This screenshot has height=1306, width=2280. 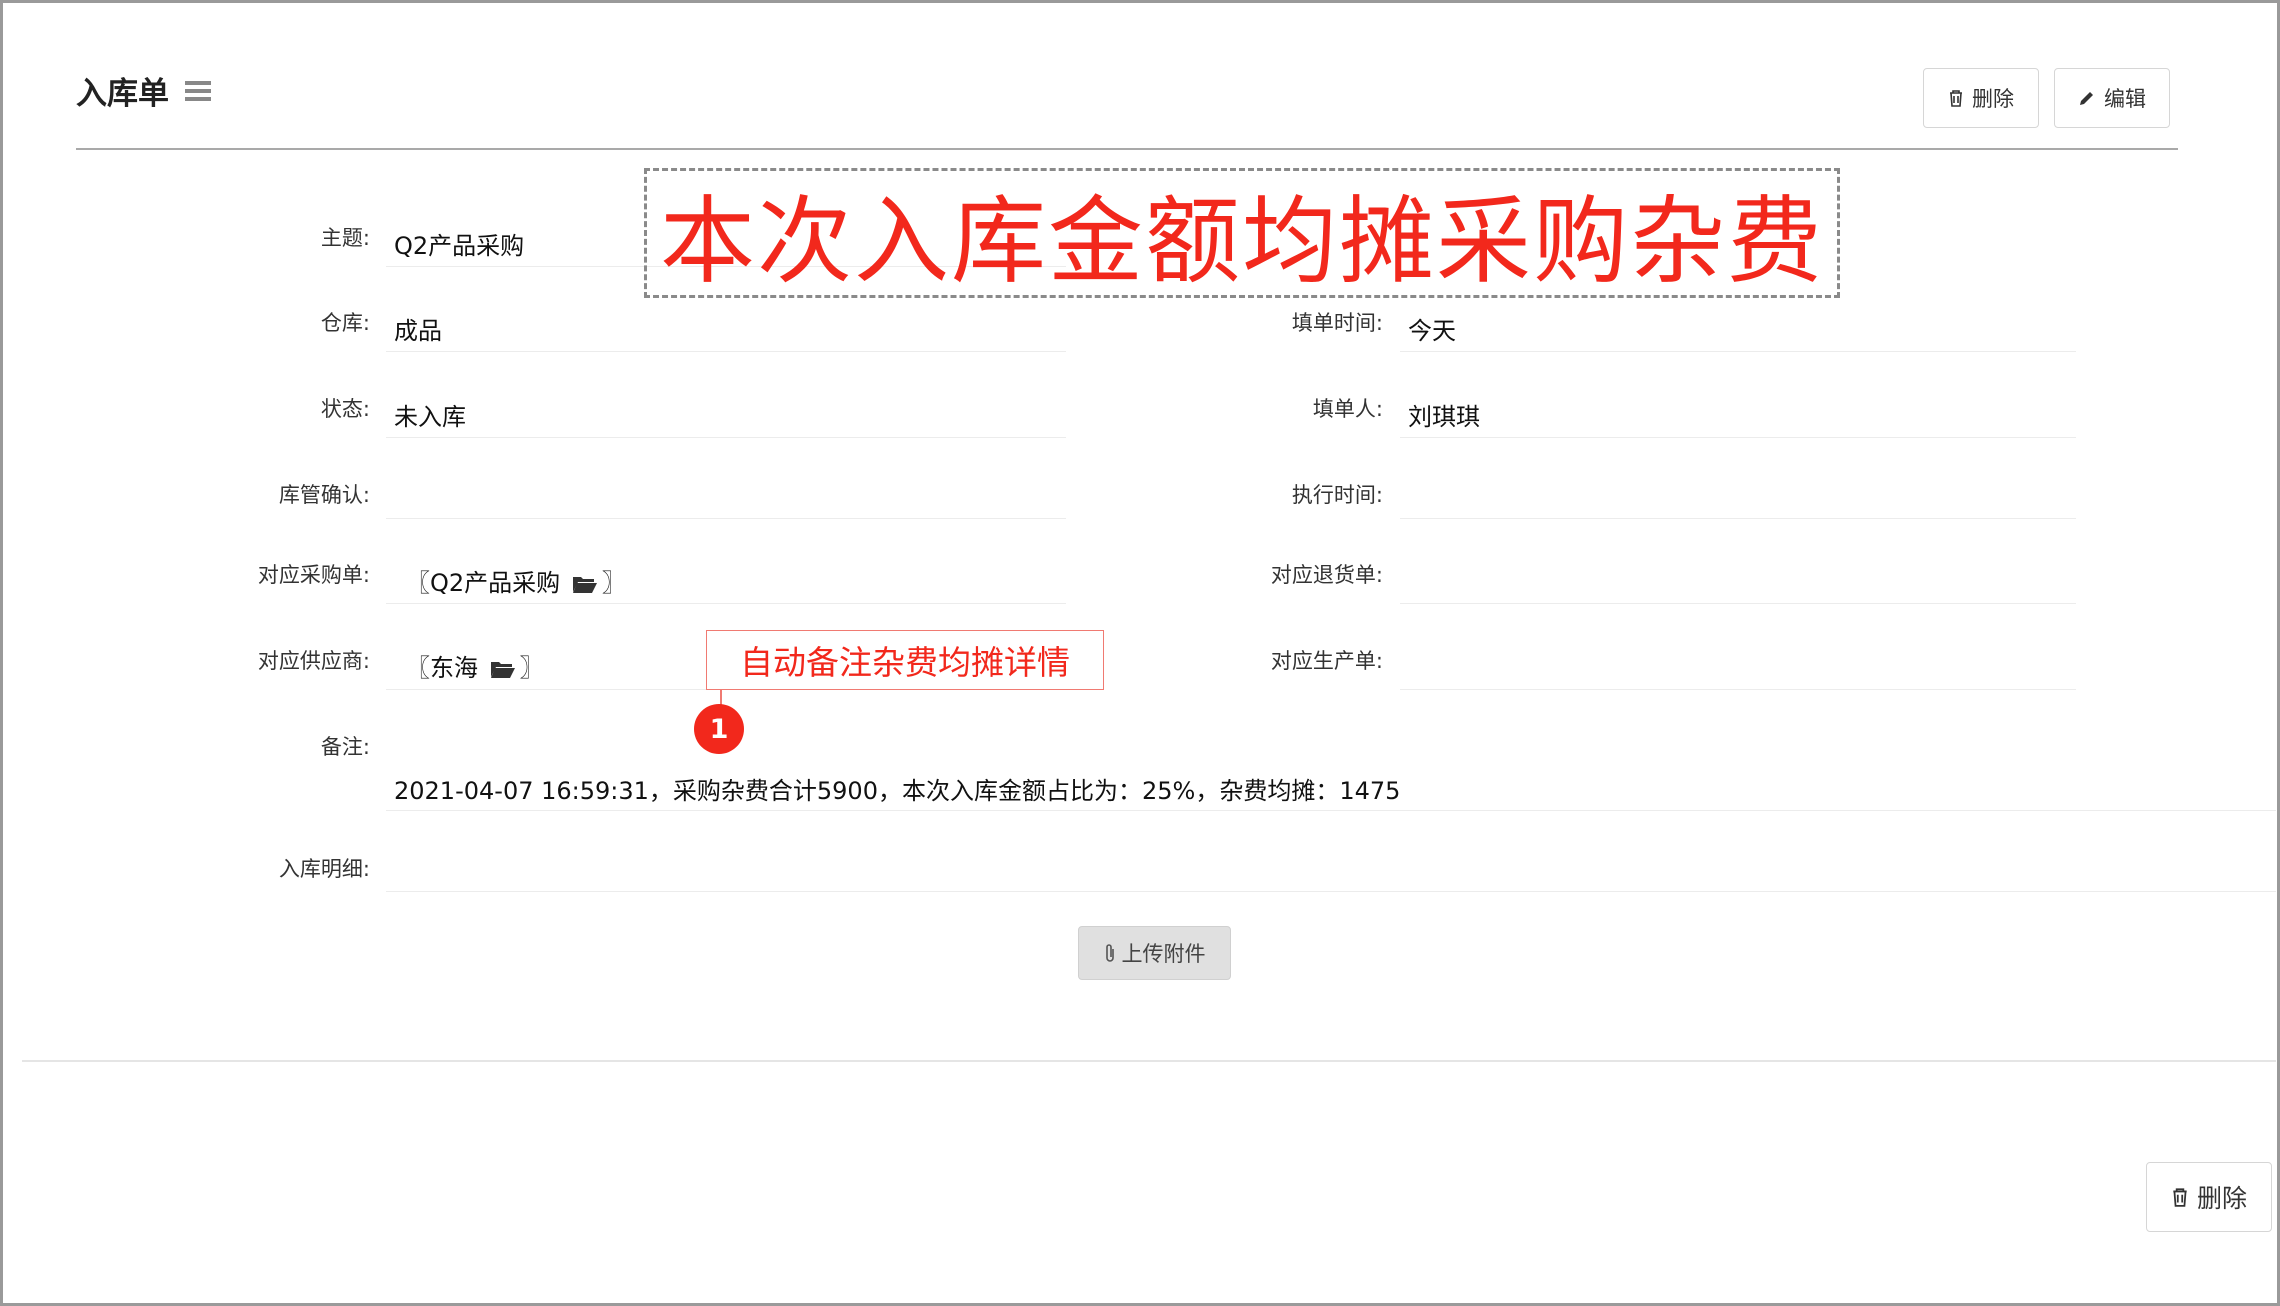 What do you see at coordinates (613, 583) in the screenshot?
I see `purchase-order-close: 〗` at bounding box center [613, 583].